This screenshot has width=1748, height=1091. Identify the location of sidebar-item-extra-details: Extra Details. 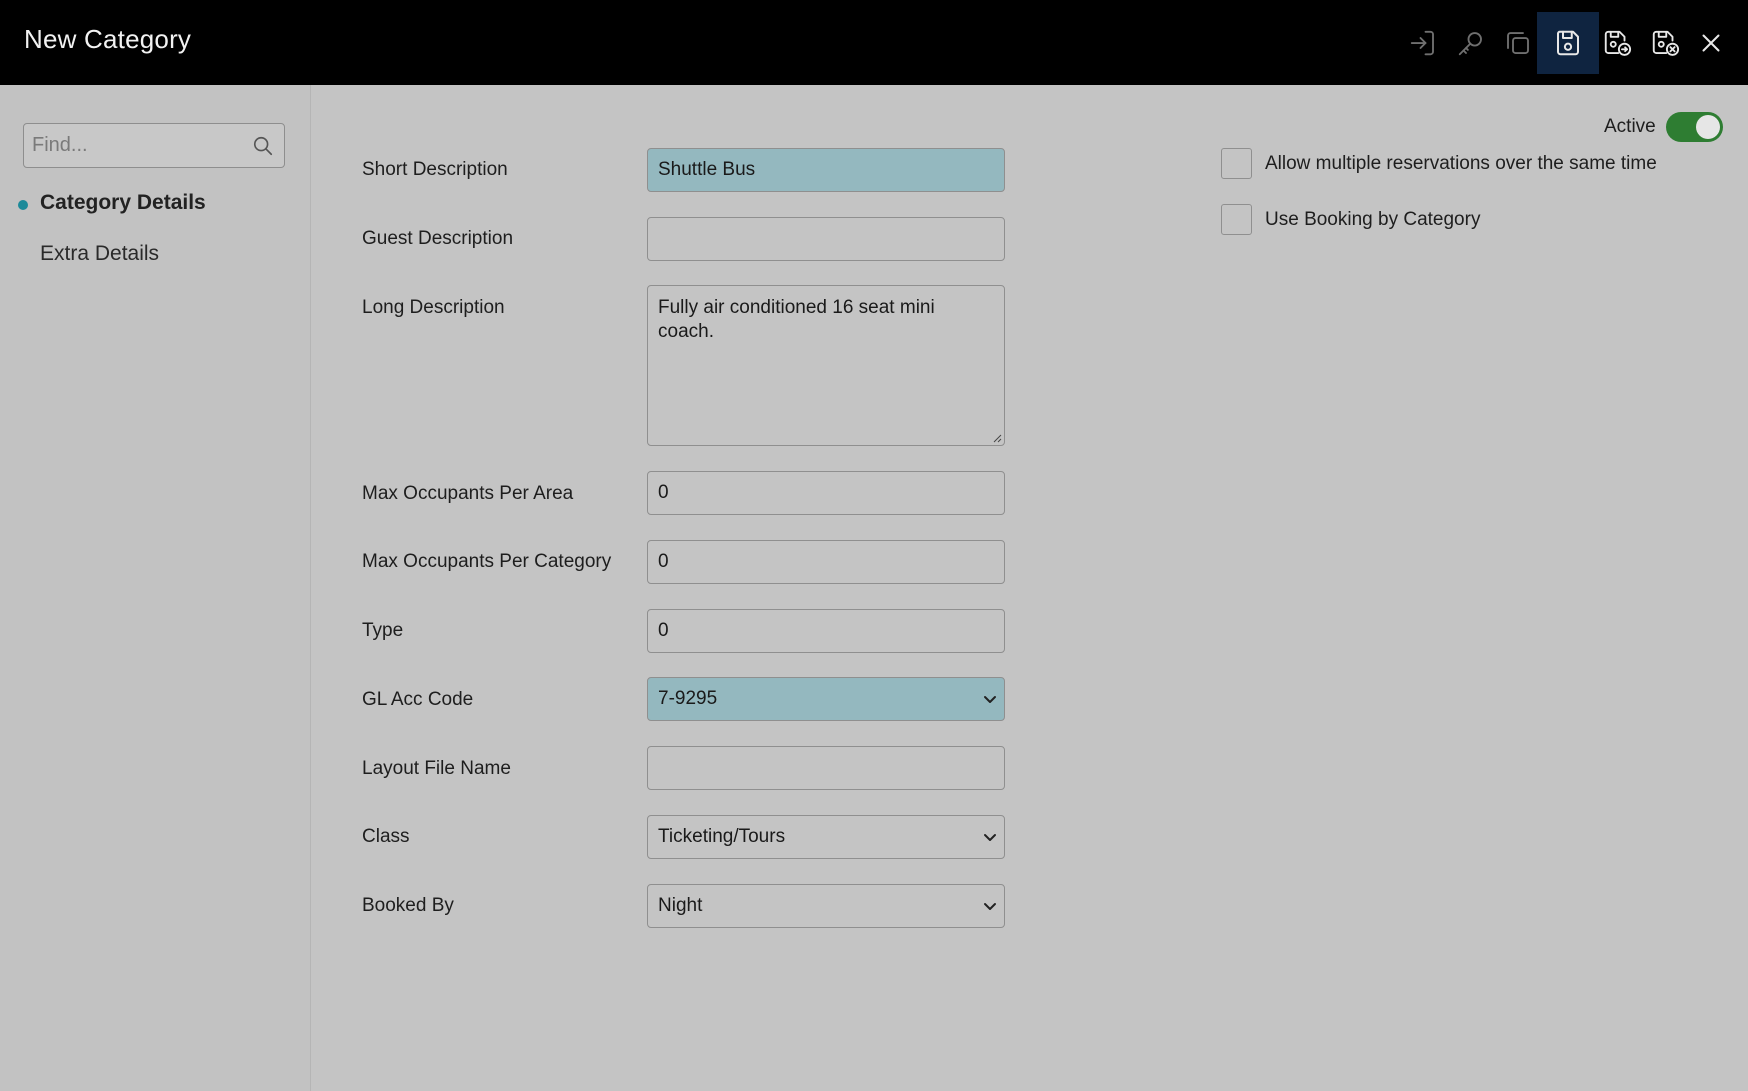
(99, 254).